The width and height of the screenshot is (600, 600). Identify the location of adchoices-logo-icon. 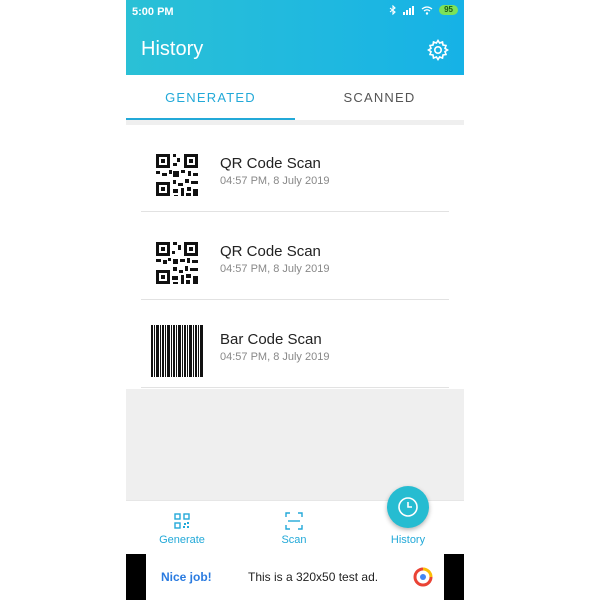
(423, 577).